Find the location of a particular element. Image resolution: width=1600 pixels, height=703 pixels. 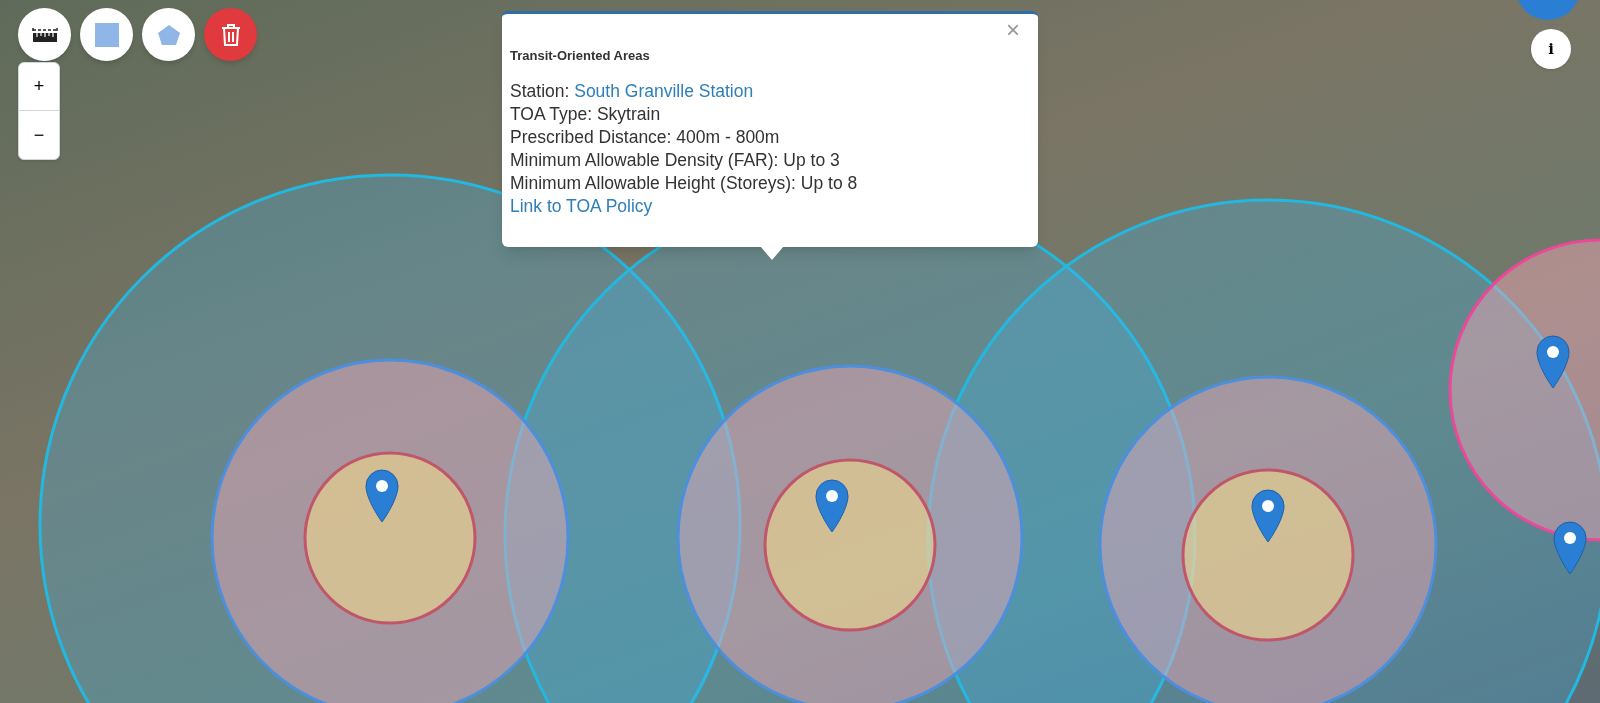

popup-detail-text: Station: South Granville Station is located at coordinates (632, 91).